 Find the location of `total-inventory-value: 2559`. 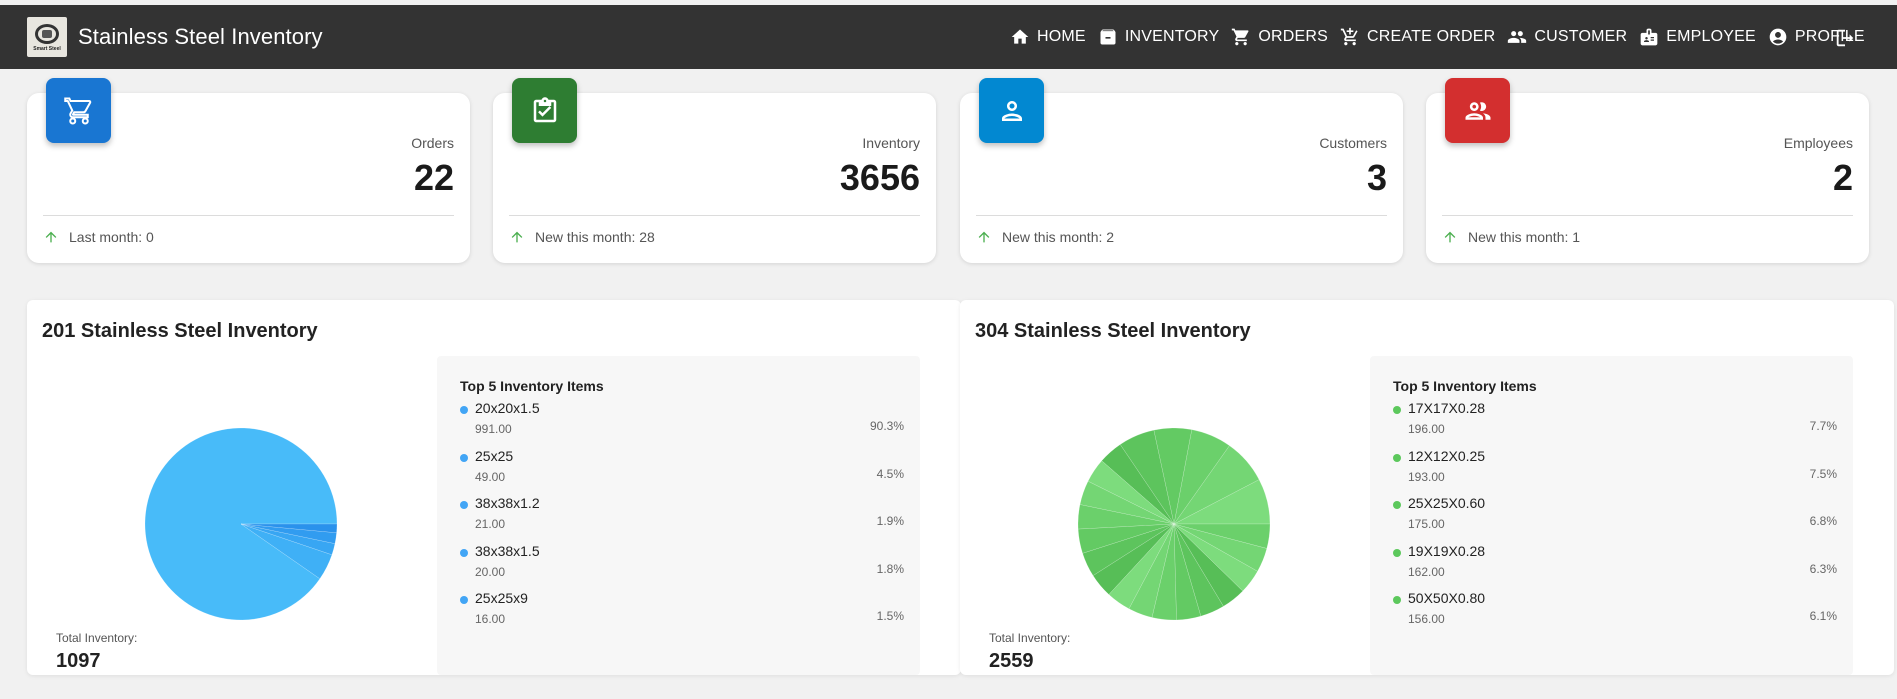

total-inventory-value: 2559 is located at coordinates (1011, 661).